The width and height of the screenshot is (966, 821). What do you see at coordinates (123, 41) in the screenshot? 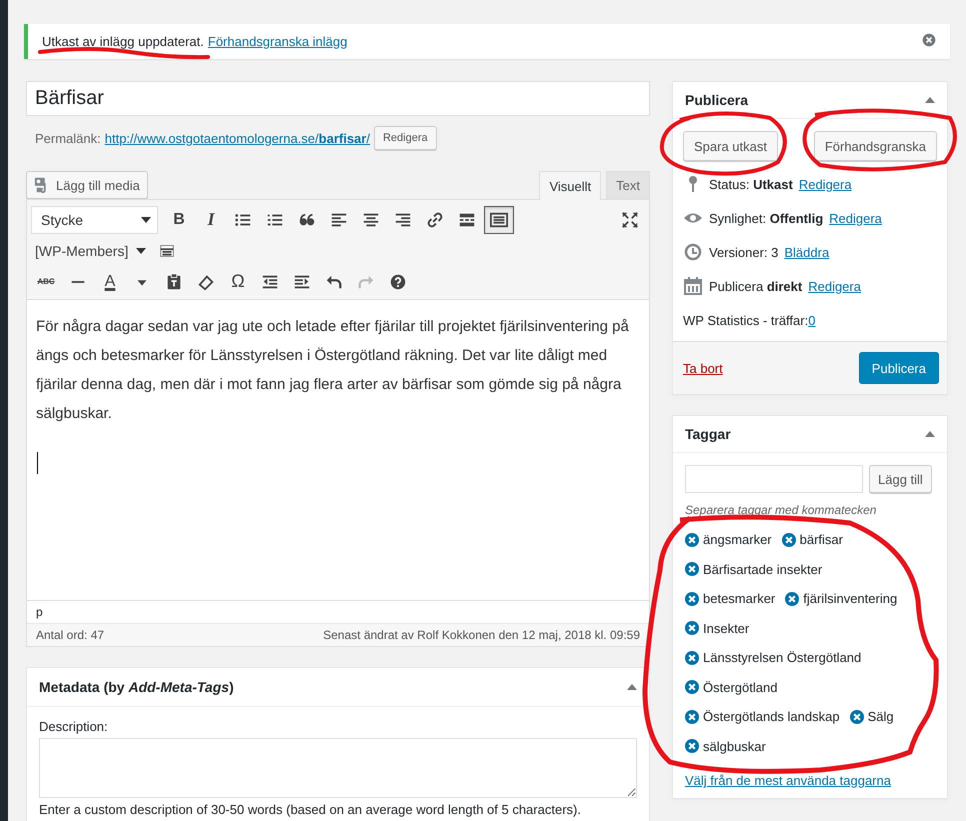
I see `notice-message: Utkast av inlägg uppdaterat.` at bounding box center [123, 41].